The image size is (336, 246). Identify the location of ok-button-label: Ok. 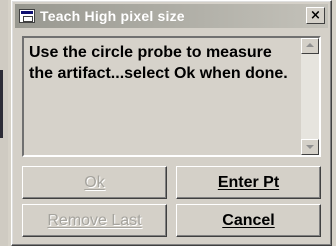
(94, 182).